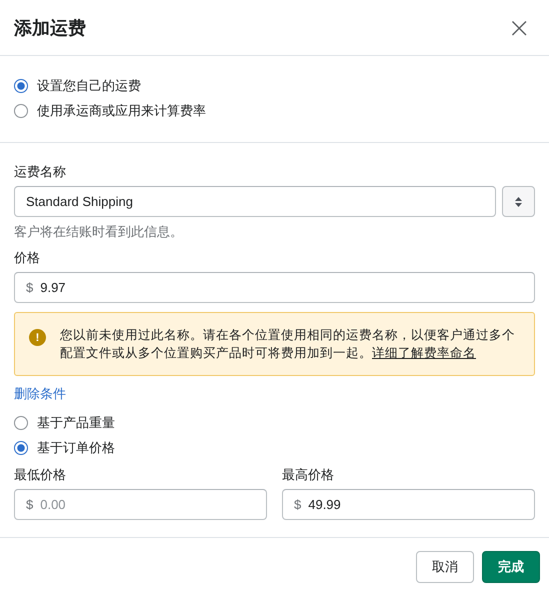 Image resolution: width=549 pixels, height=595 pixels. What do you see at coordinates (89, 85) in the screenshot?
I see `radio-label: 设置您自己的运费` at bounding box center [89, 85].